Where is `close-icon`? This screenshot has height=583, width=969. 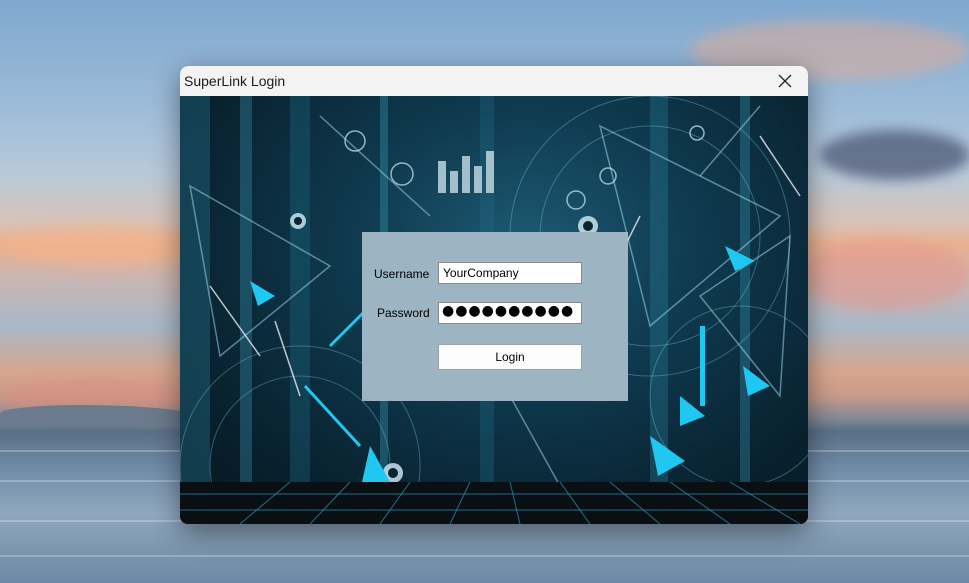
close-icon is located at coordinates (785, 81).